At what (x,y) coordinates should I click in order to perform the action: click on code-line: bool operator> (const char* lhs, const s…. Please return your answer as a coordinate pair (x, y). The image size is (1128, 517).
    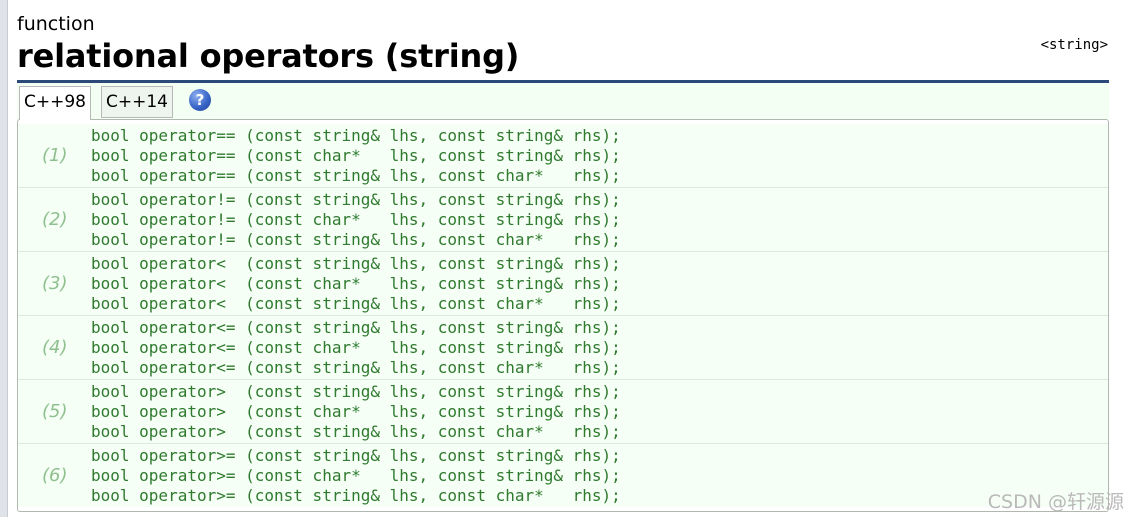
    Looking at the image, I should click on (356, 411).